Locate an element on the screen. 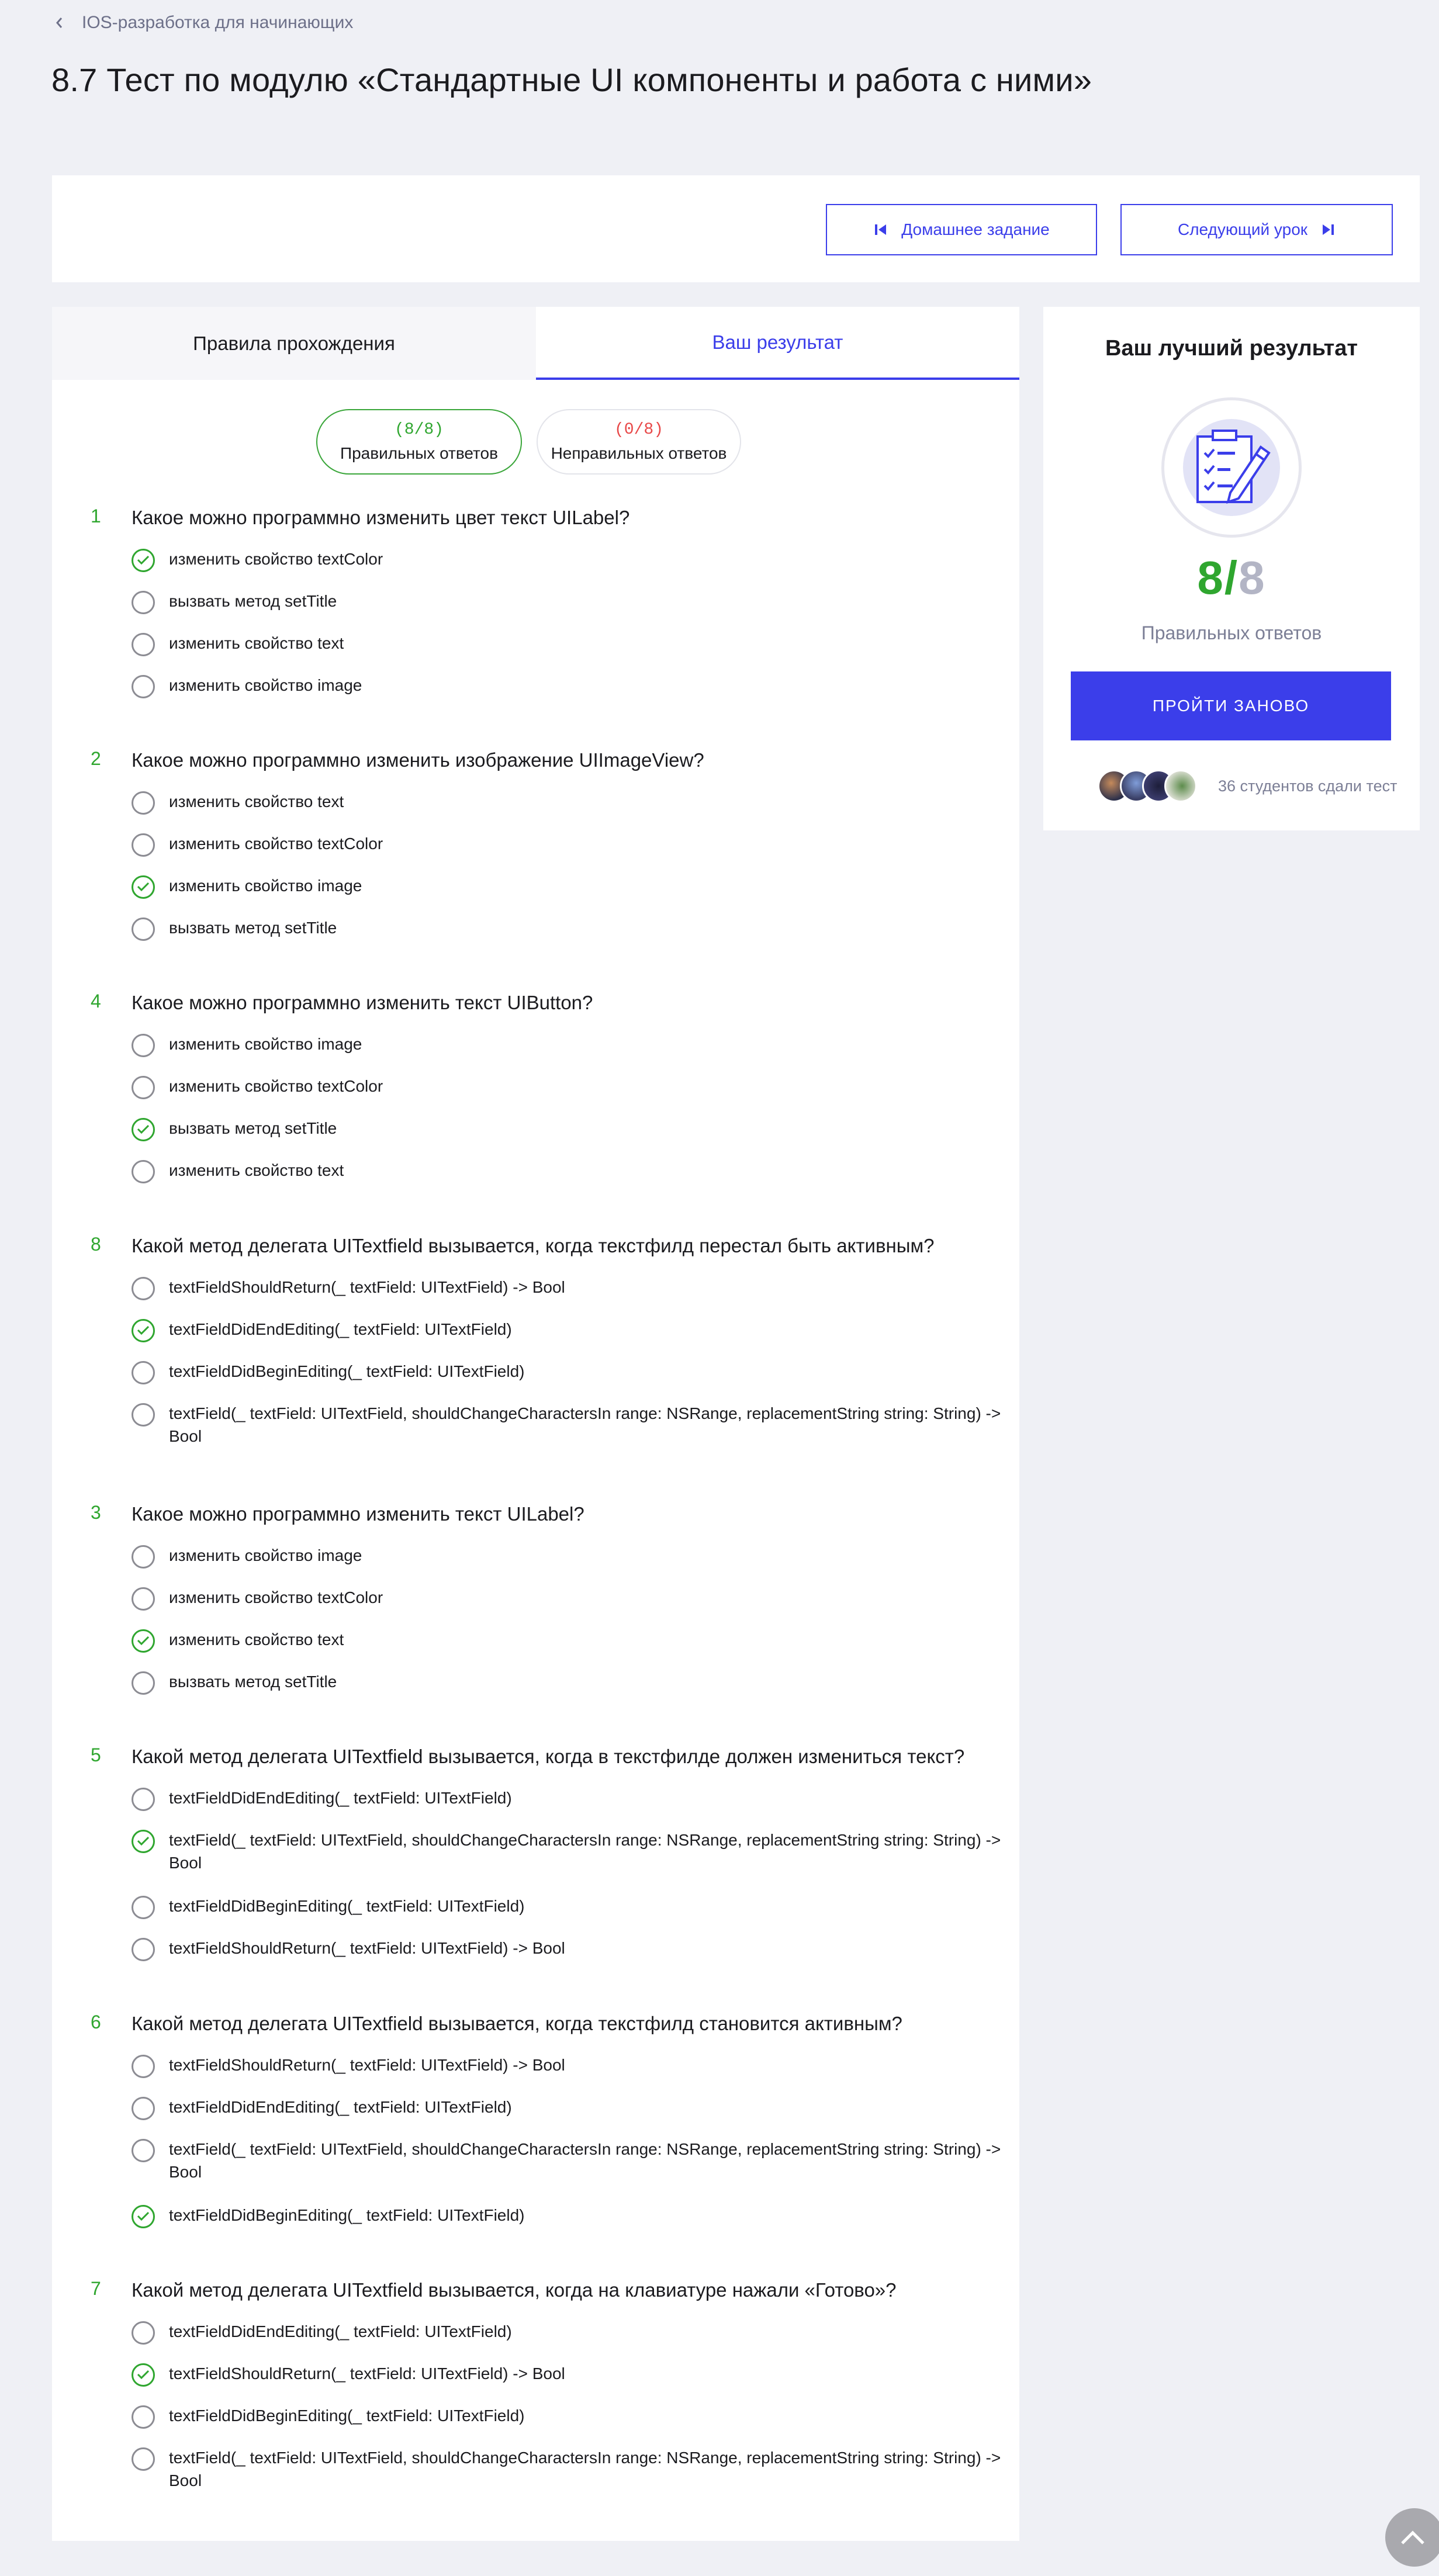 The width and height of the screenshot is (1439, 2576). best-result-title: Ваш лучший результат is located at coordinates (1231, 348).